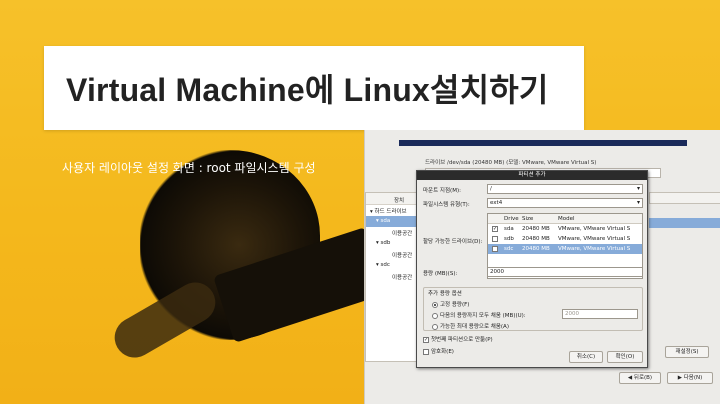 The height and width of the screenshot is (404, 720). What do you see at coordinates (690, 378) in the screenshot?
I see `next-button: ▶ 다음(N)` at bounding box center [690, 378].